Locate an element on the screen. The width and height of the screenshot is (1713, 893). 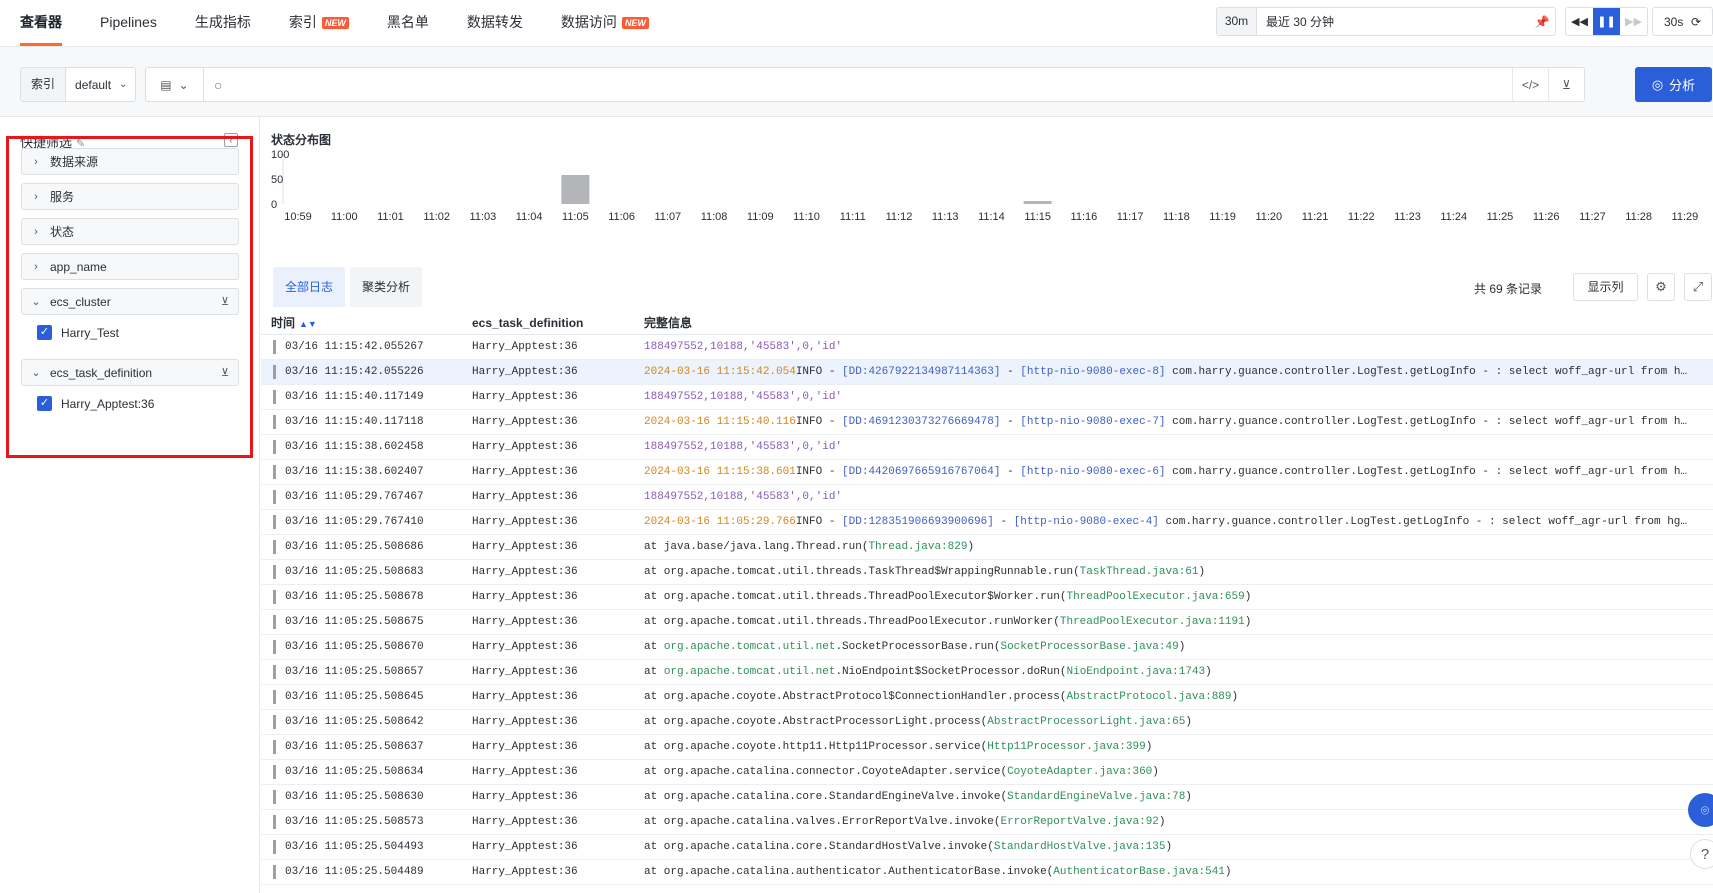
cell-time: 03/16 11:05:25.508637 is located at coordinates (354, 747).